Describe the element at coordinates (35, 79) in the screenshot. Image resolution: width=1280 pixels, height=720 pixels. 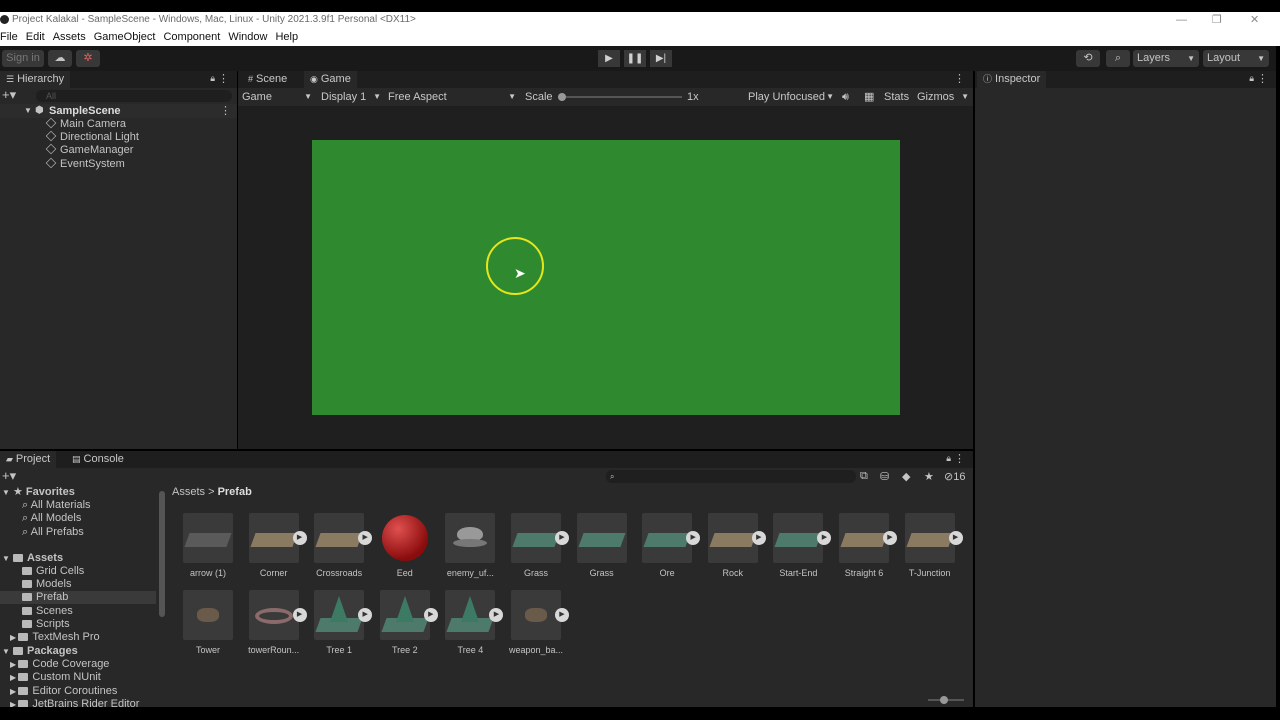
I see `tab-hierarchy: ☰ Hierarchy` at that location.